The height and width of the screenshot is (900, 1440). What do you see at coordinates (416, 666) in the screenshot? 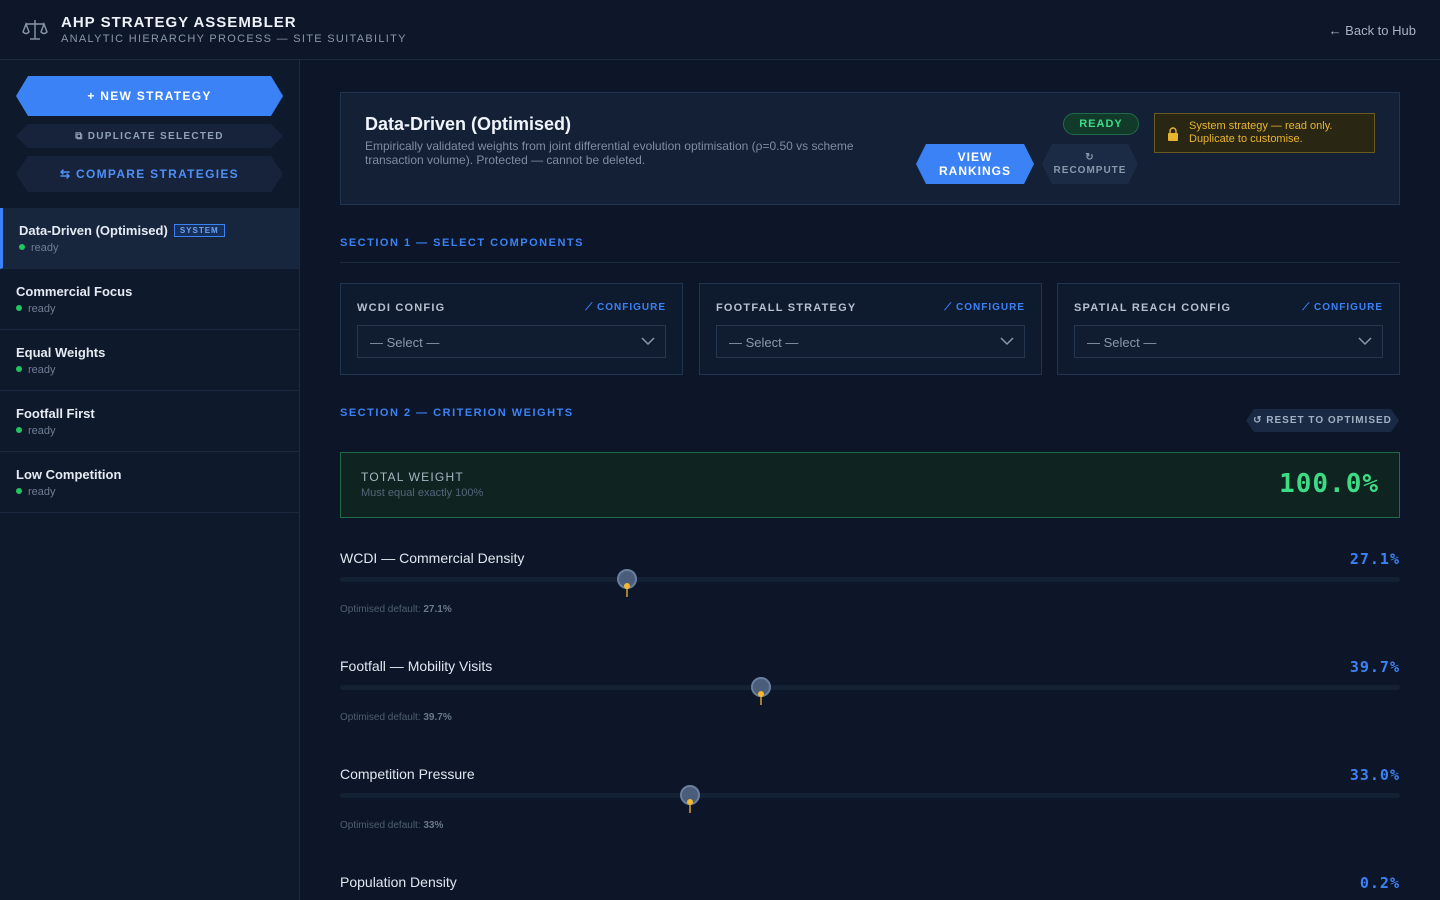
I see `criterion-label: Footfall — Mobility Visits` at bounding box center [416, 666].